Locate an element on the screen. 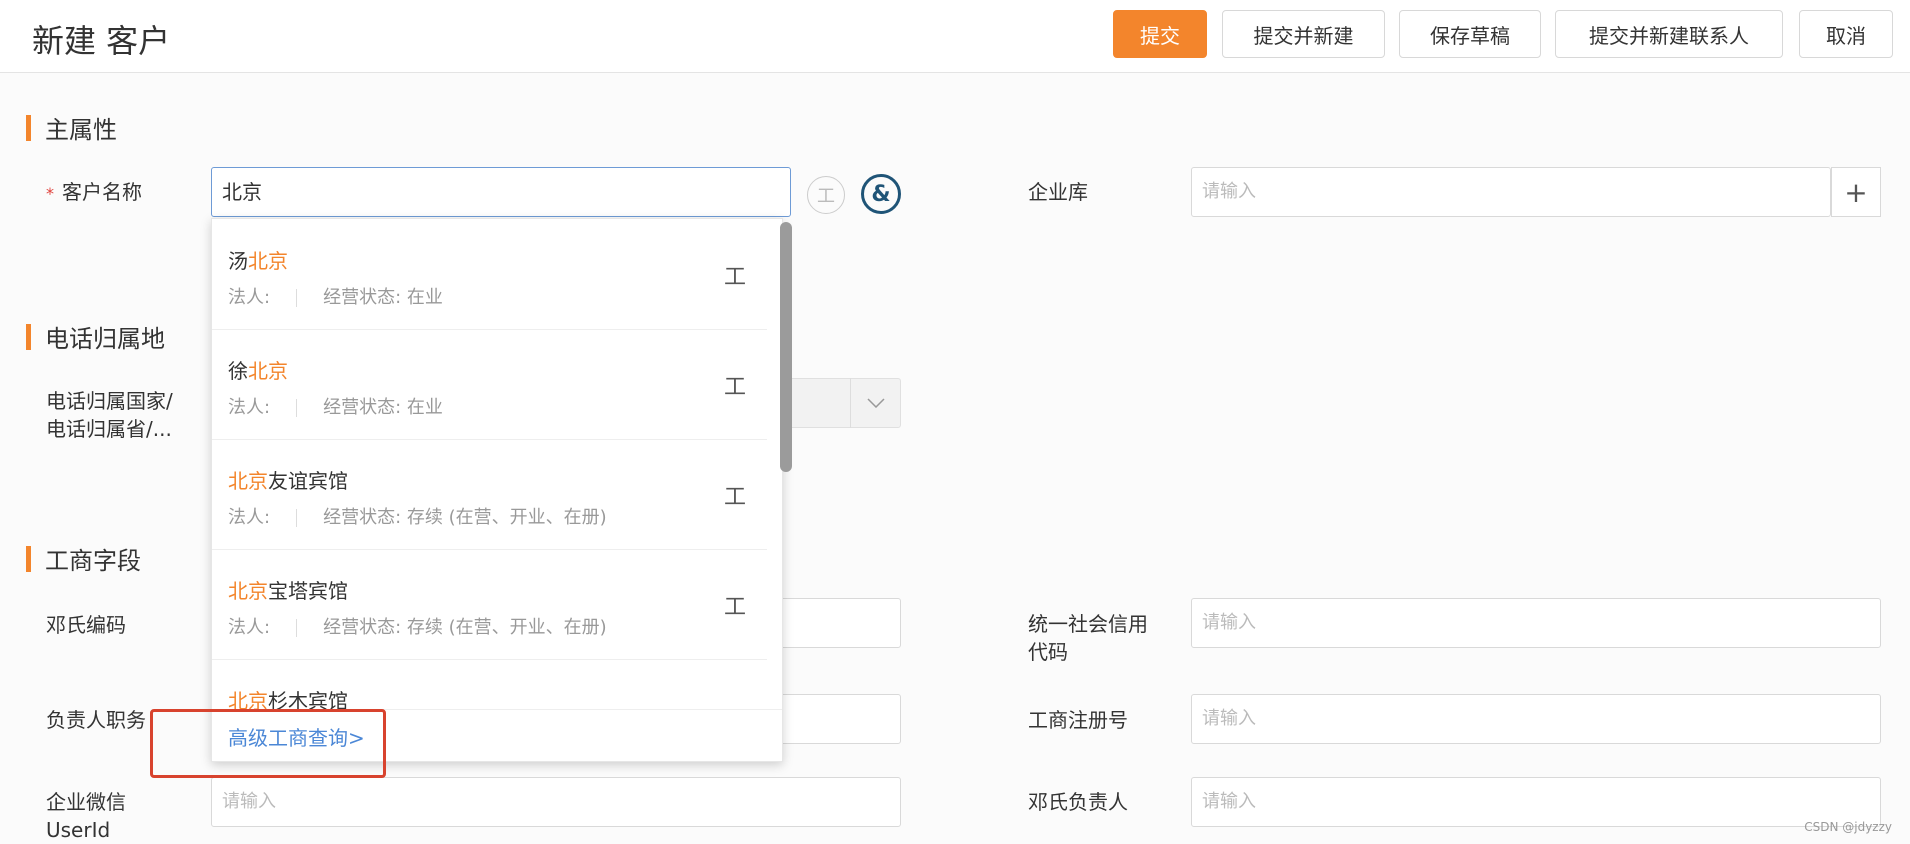 The image size is (1910, 844). section-phone-title: 电话归属地 is located at coordinates (105, 339).